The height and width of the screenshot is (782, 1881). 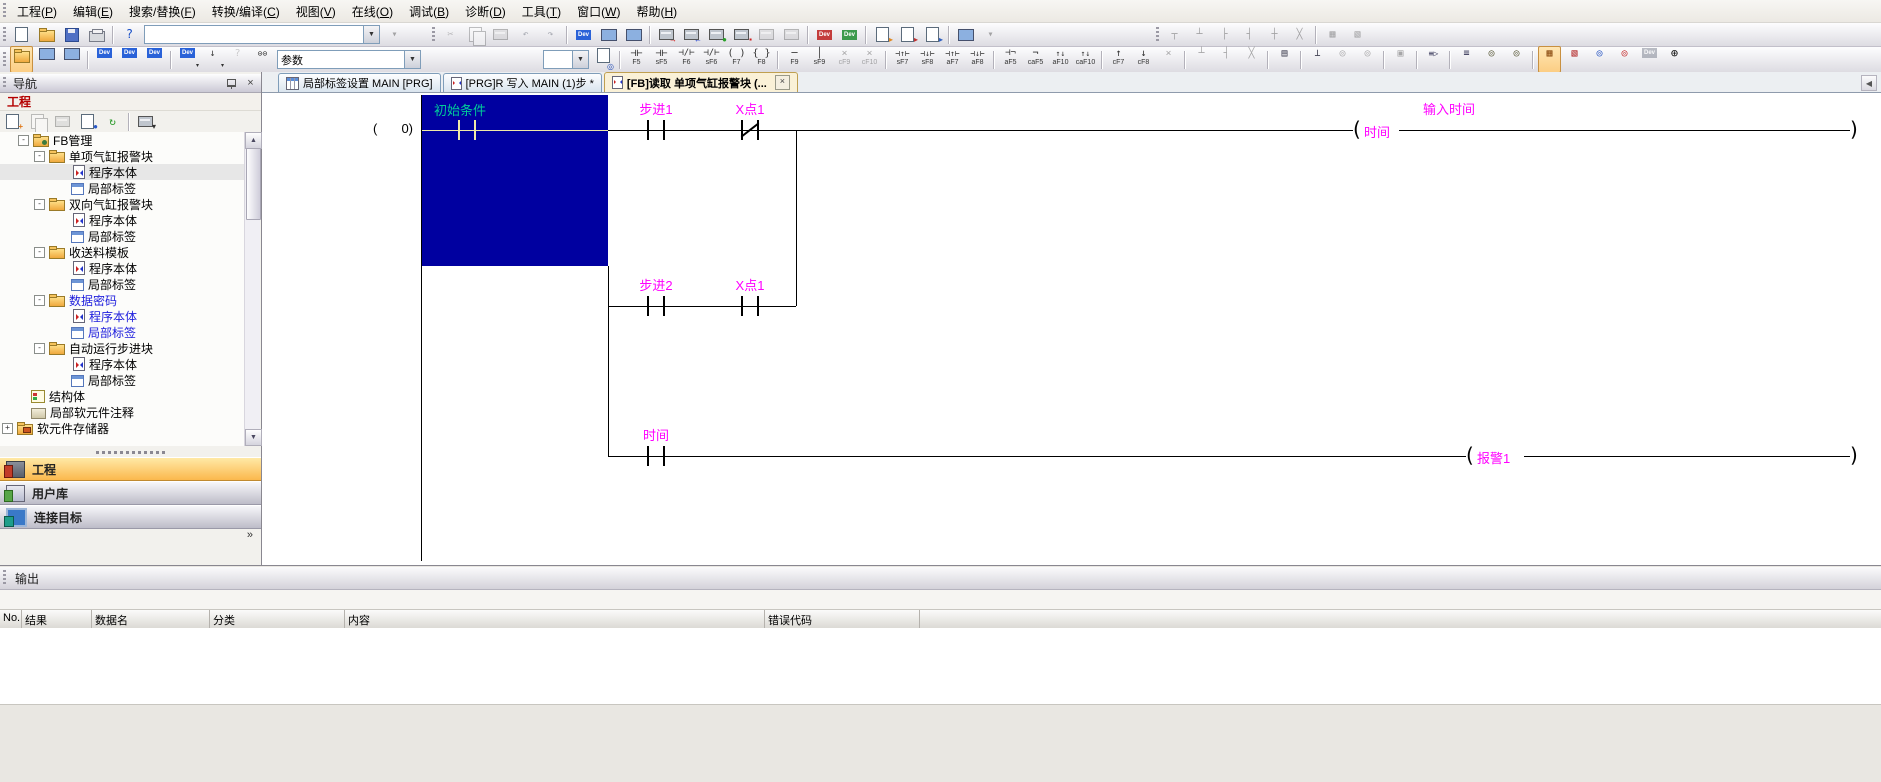 What do you see at coordinates (1118, 59) in the screenshot?
I see `up-conversion-button: ↑ cF7` at bounding box center [1118, 59].